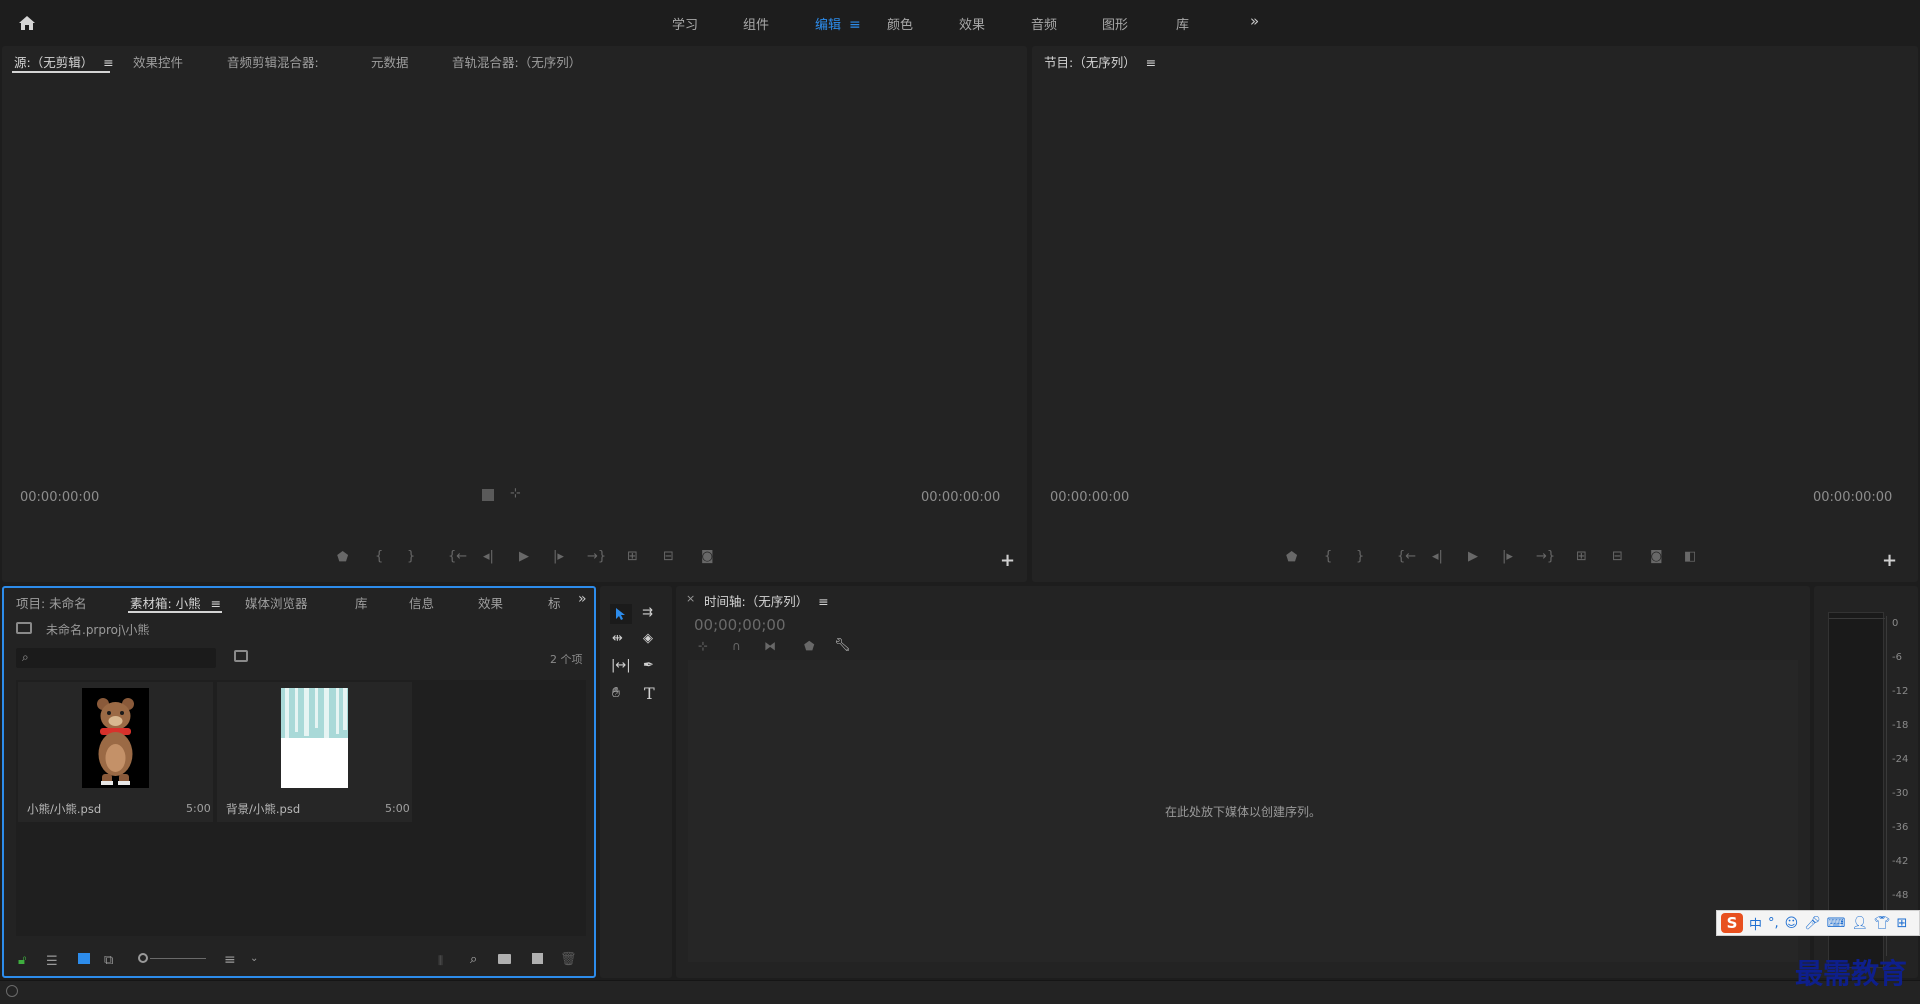 The image size is (1920, 1004). What do you see at coordinates (52, 961) in the screenshot?
I see `list-view-icon: ☰` at bounding box center [52, 961].